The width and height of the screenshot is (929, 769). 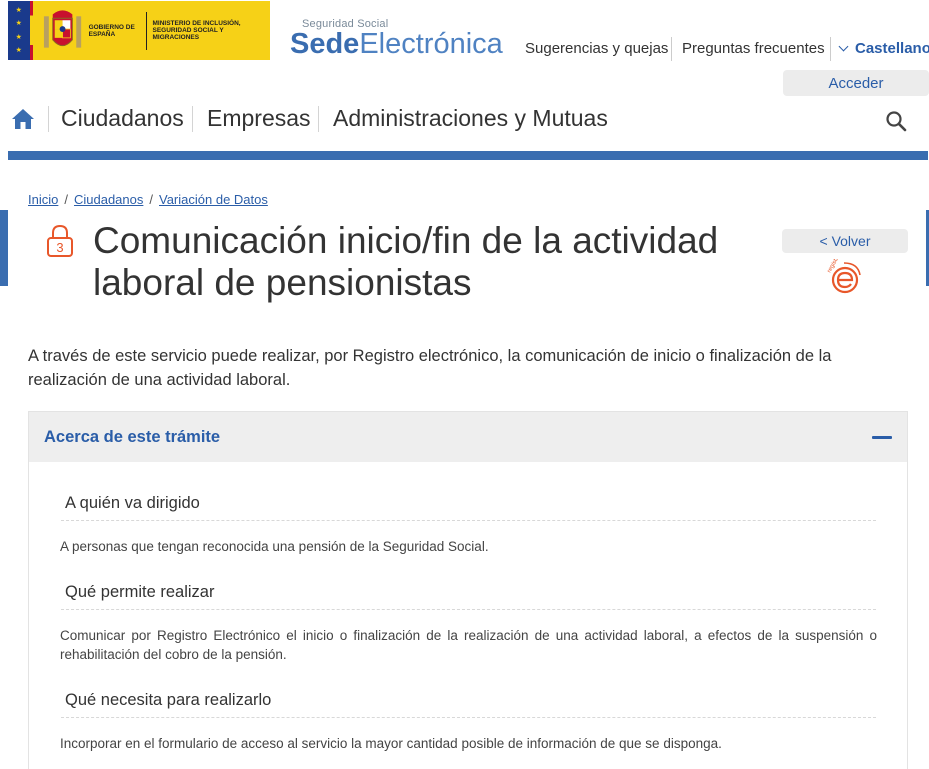 What do you see at coordinates (856, 83) in the screenshot?
I see `acceder-button: Acceder` at bounding box center [856, 83].